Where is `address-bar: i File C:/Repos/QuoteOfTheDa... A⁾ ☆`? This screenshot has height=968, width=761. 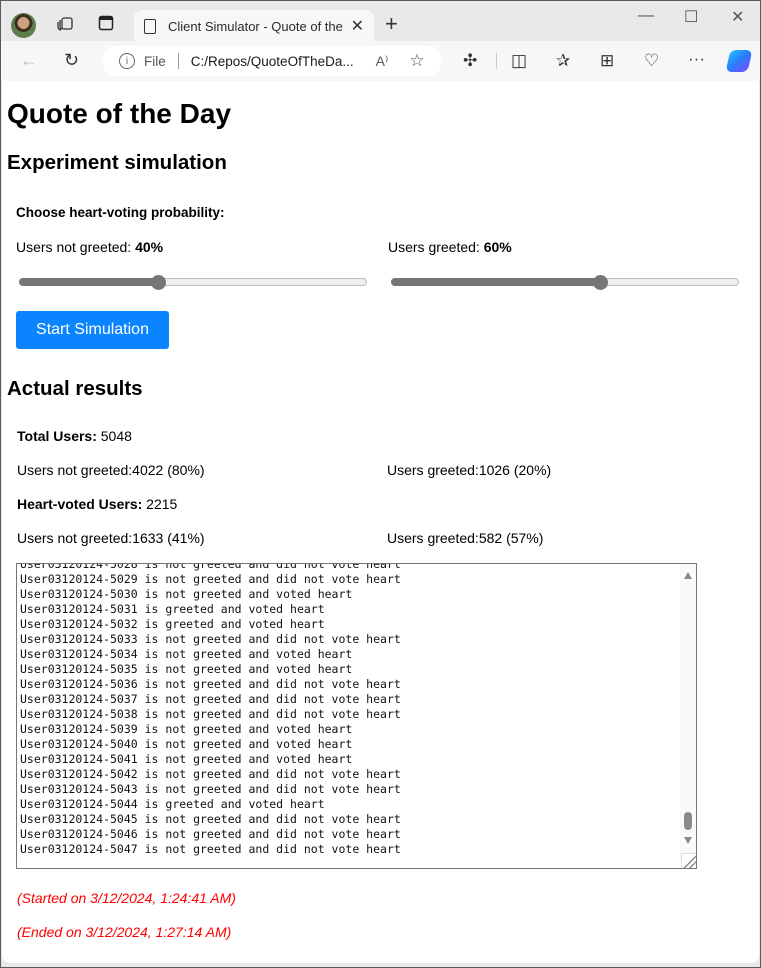 address-bar: i File C:/Repos/QuoteOfTheDa... A⁾ ☆ is located at coordinates (272, 61).